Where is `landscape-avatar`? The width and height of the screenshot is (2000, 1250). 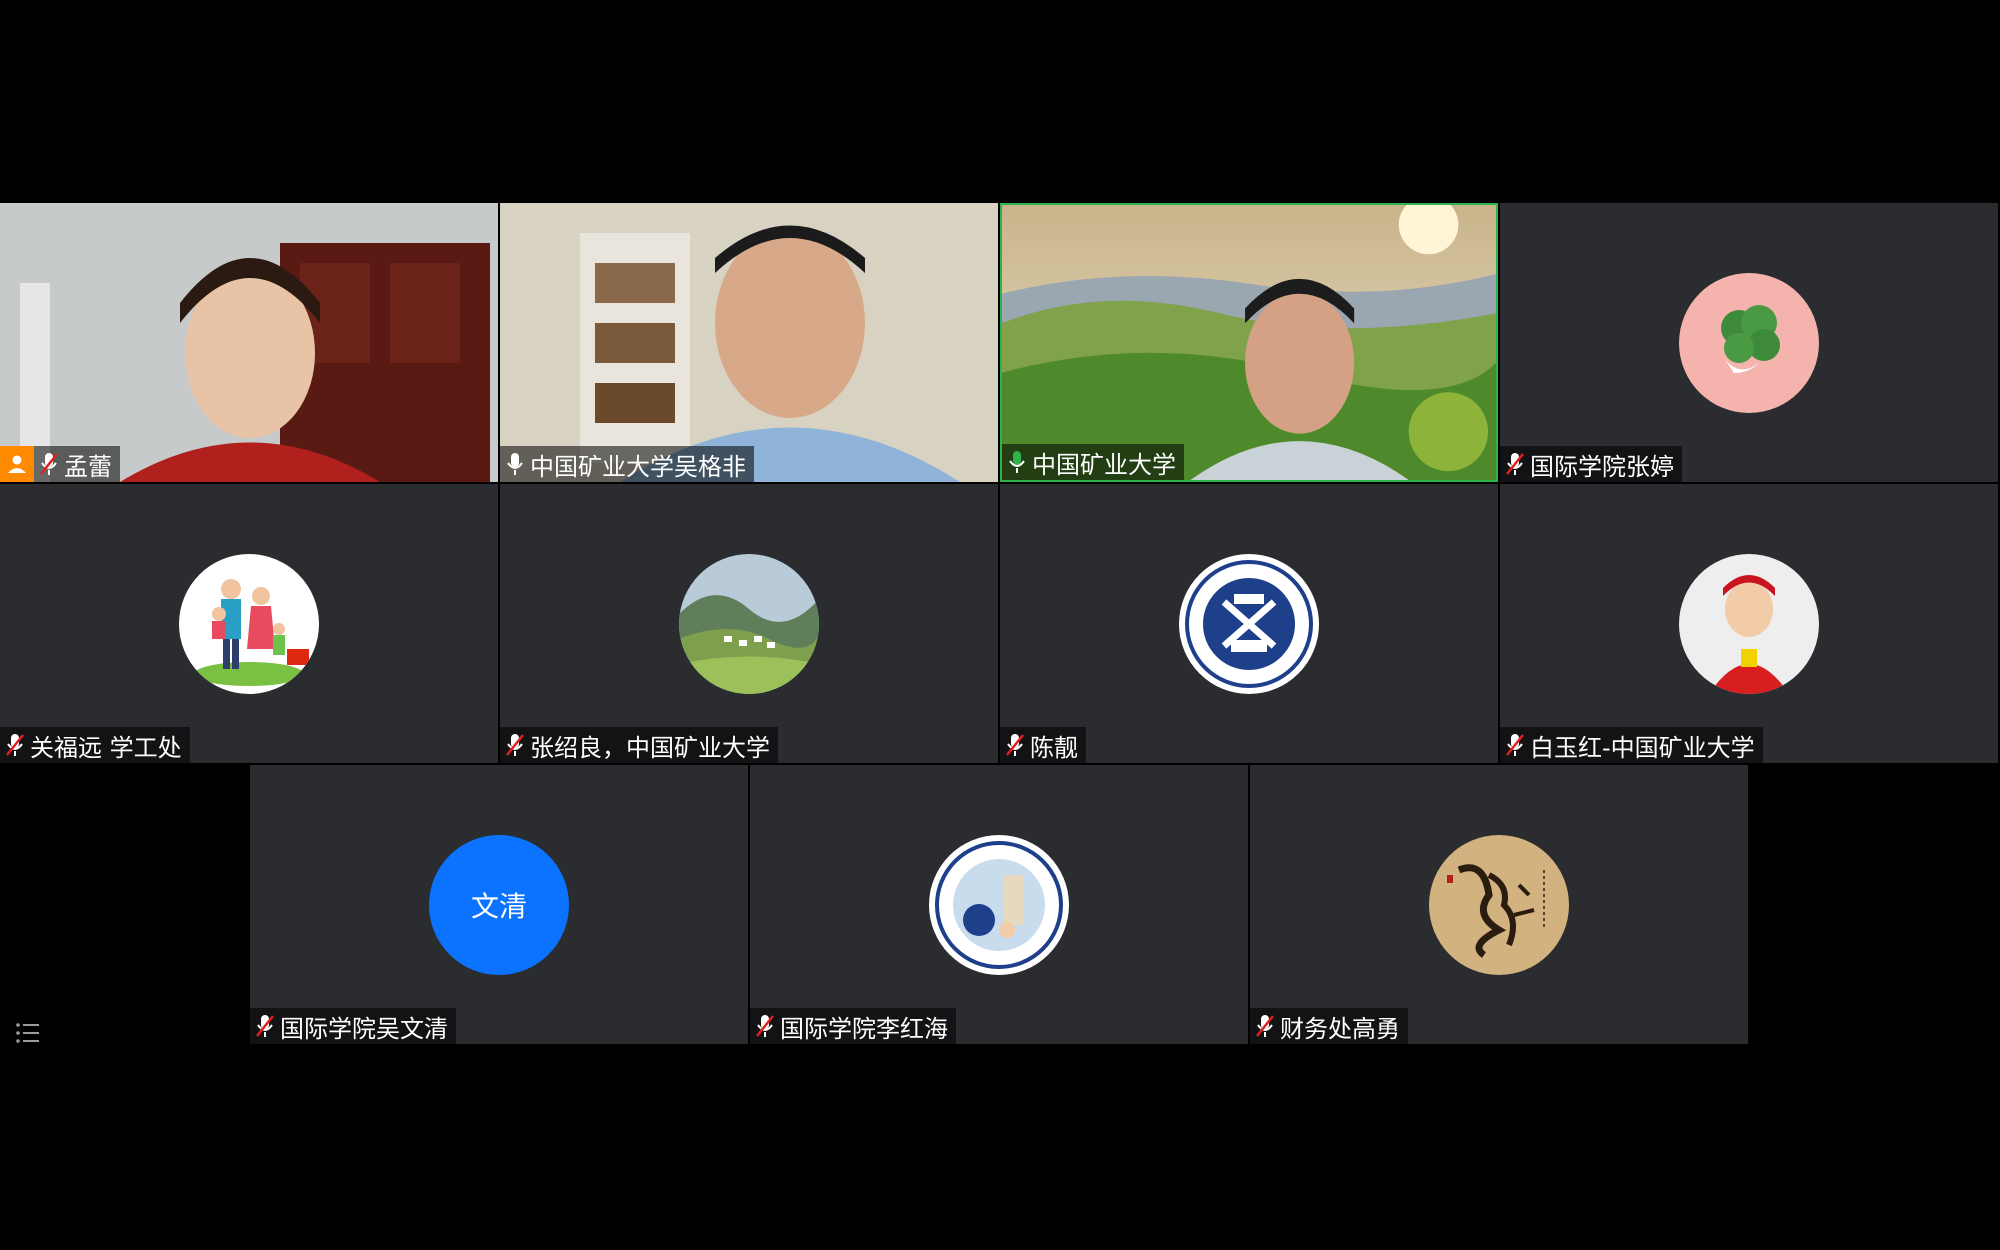
landscape-avatar is located at coordinates (749, 623).